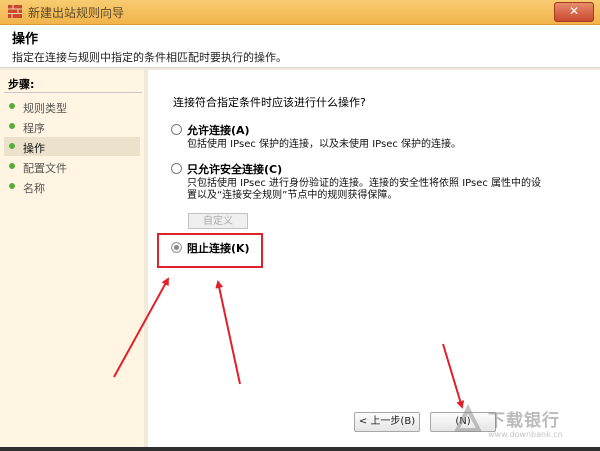 This screenshot has height=451, width=600. What do you see at coordinates (234, 169) in the screenshot?
I see `secure-only-label: 只允许安全连接(C)` at bounding box center [234, 169].